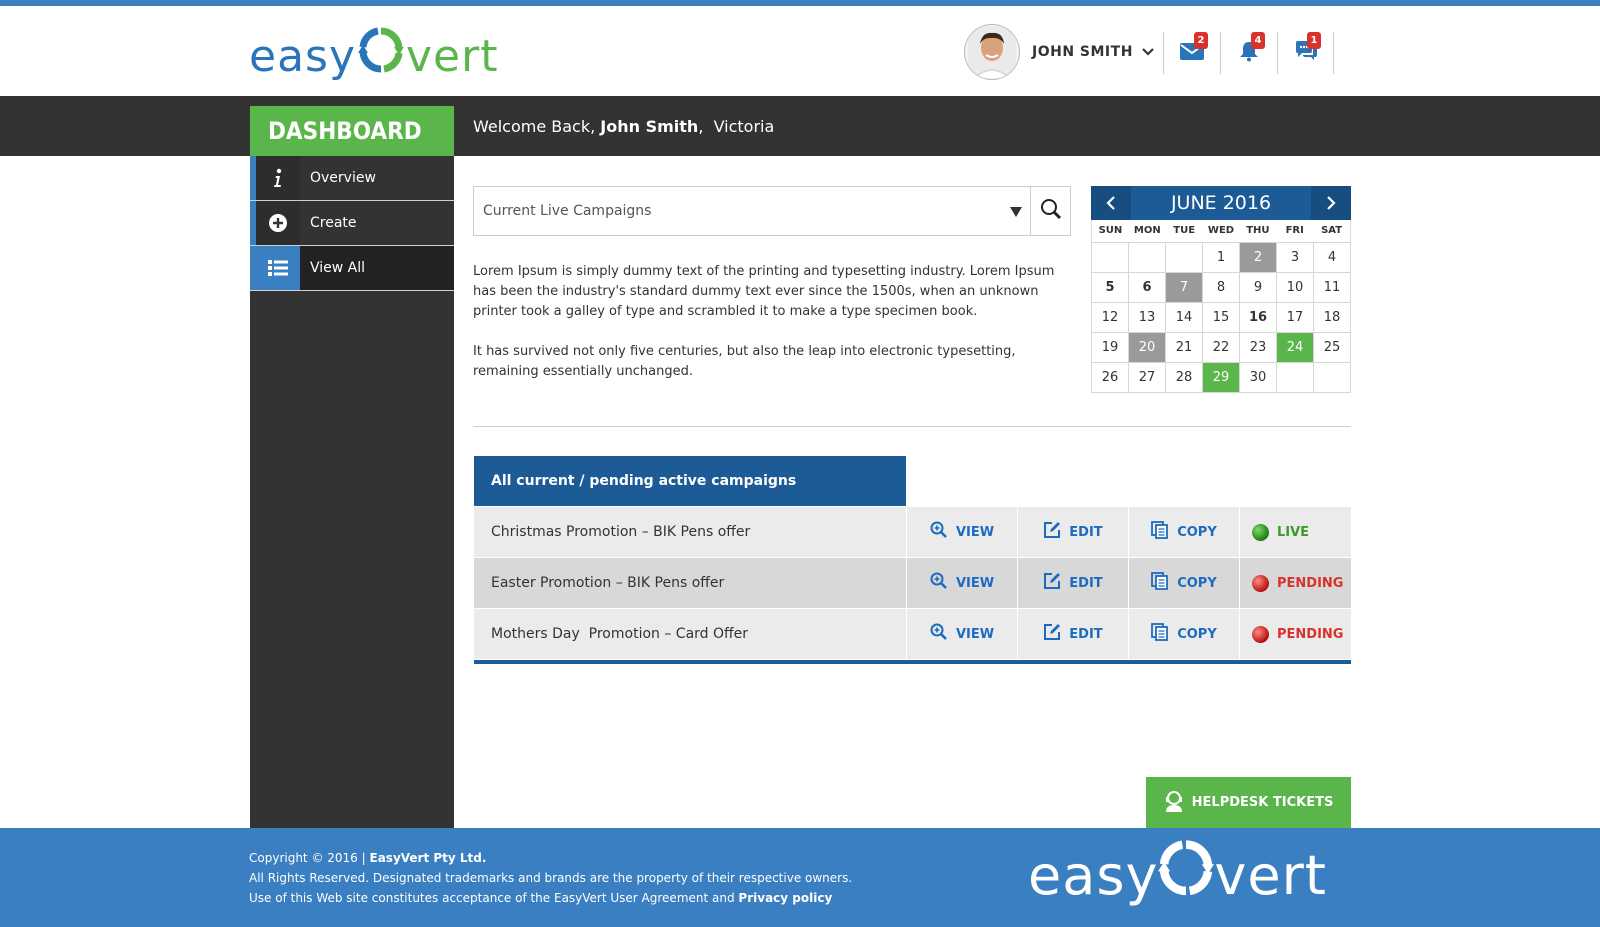  I want to click on sidebar-item-view-all: View All, so click(352, 268).